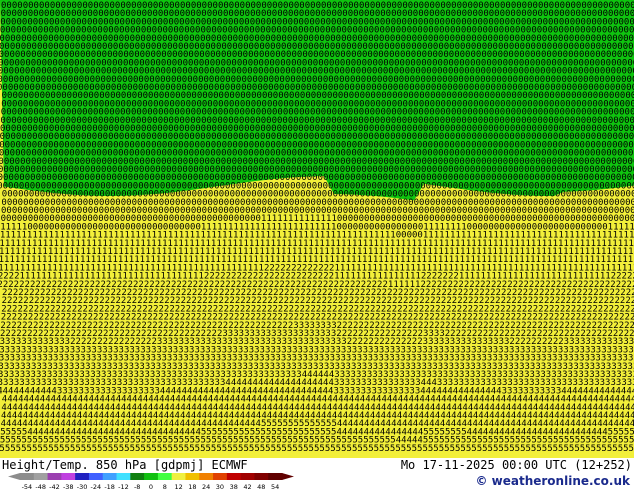 The height and width of the screenshot is (490, 634). Describe the element at coordinates (220, 486) in the screenshot. I see `scale-tick-label: 30` at that location.